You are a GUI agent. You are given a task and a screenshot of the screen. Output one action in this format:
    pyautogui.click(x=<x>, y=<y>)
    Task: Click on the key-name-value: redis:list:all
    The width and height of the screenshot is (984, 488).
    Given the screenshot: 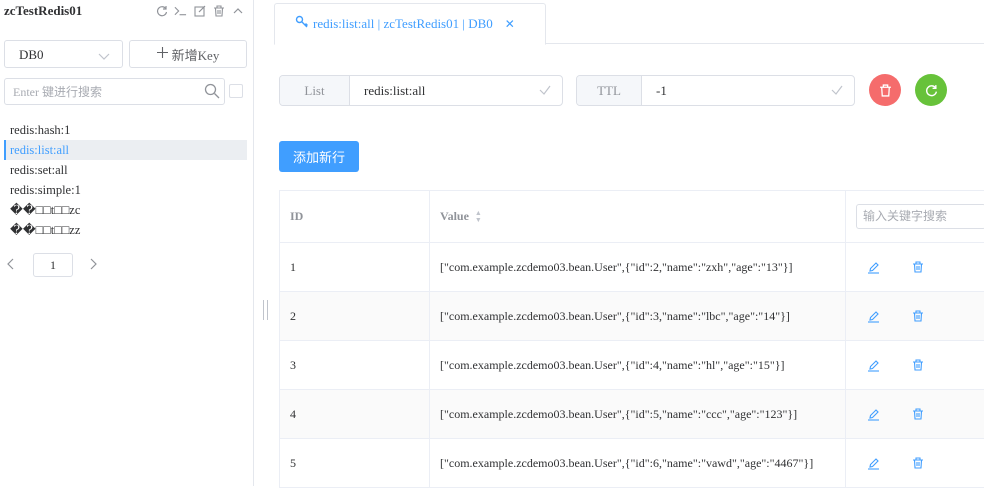 What is the action you would take?
    pyautogui.click(x=395, y=90)
    